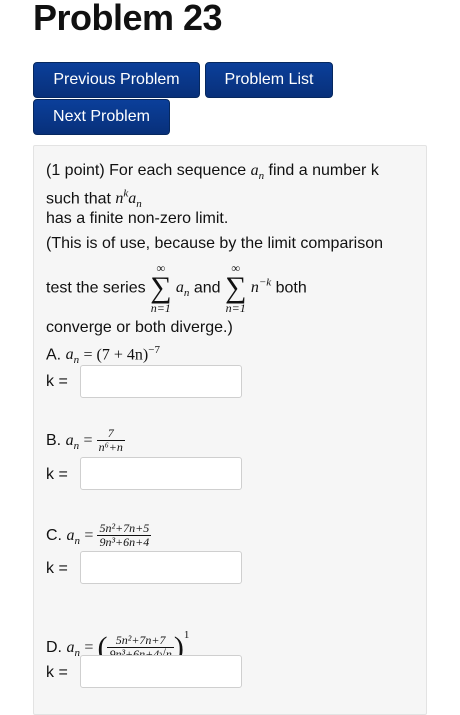  I want to click on part-b-expression: B. an = 7 n⁶+n, so click(85, 440).